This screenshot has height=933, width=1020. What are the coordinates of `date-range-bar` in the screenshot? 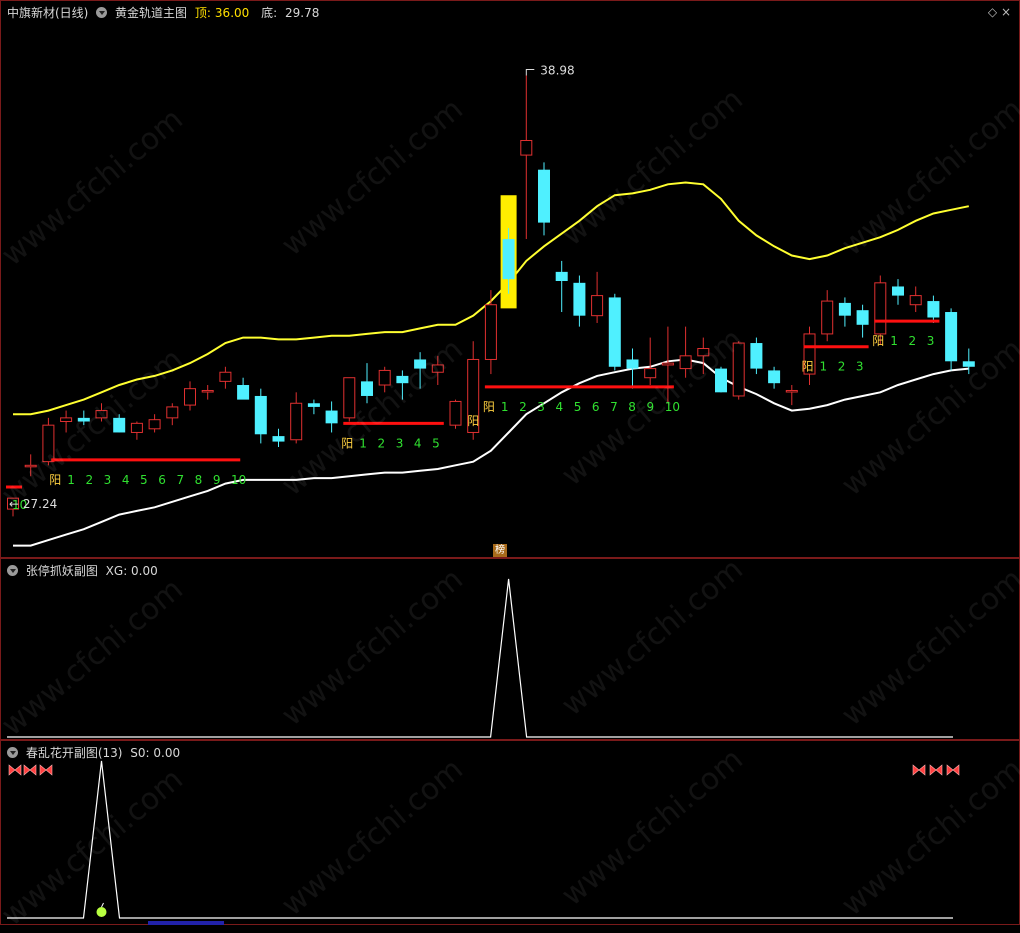 It's located at (186, 923).